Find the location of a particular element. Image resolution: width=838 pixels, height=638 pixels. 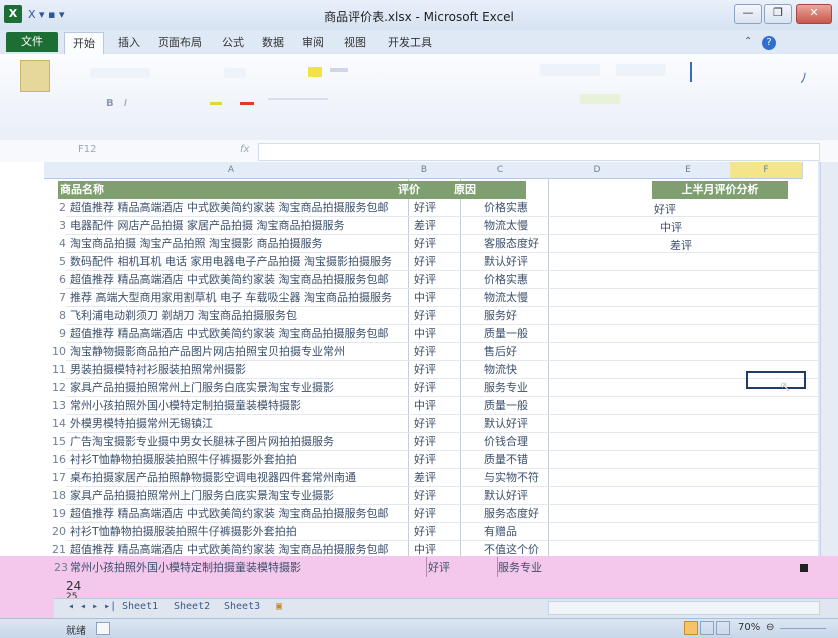

conditional-format-button is located at coordinates (570, 70).